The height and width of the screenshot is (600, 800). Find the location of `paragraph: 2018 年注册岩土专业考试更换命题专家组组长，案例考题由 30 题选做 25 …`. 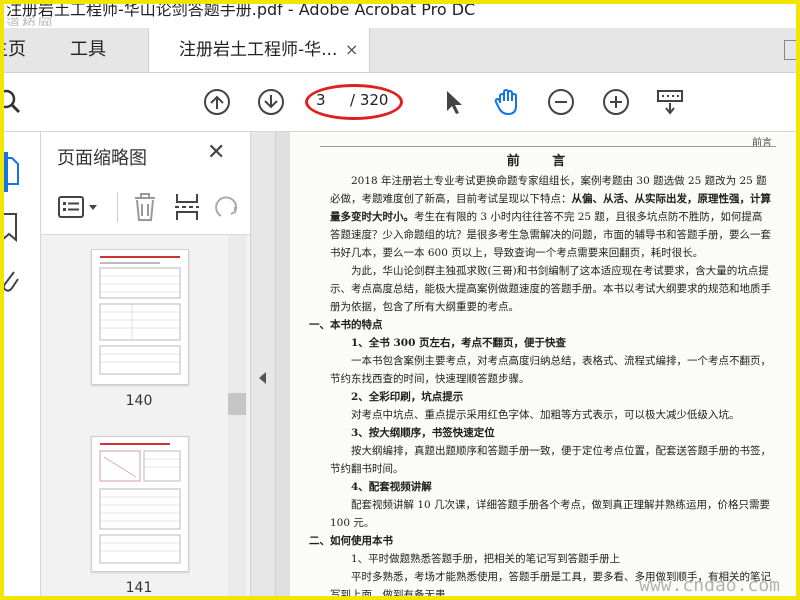

paragraph: 2018 年注册岩土专业考试更换命题专家组组长，案例考题由 30 题选做 25 … is located at coordinates (551, 217).